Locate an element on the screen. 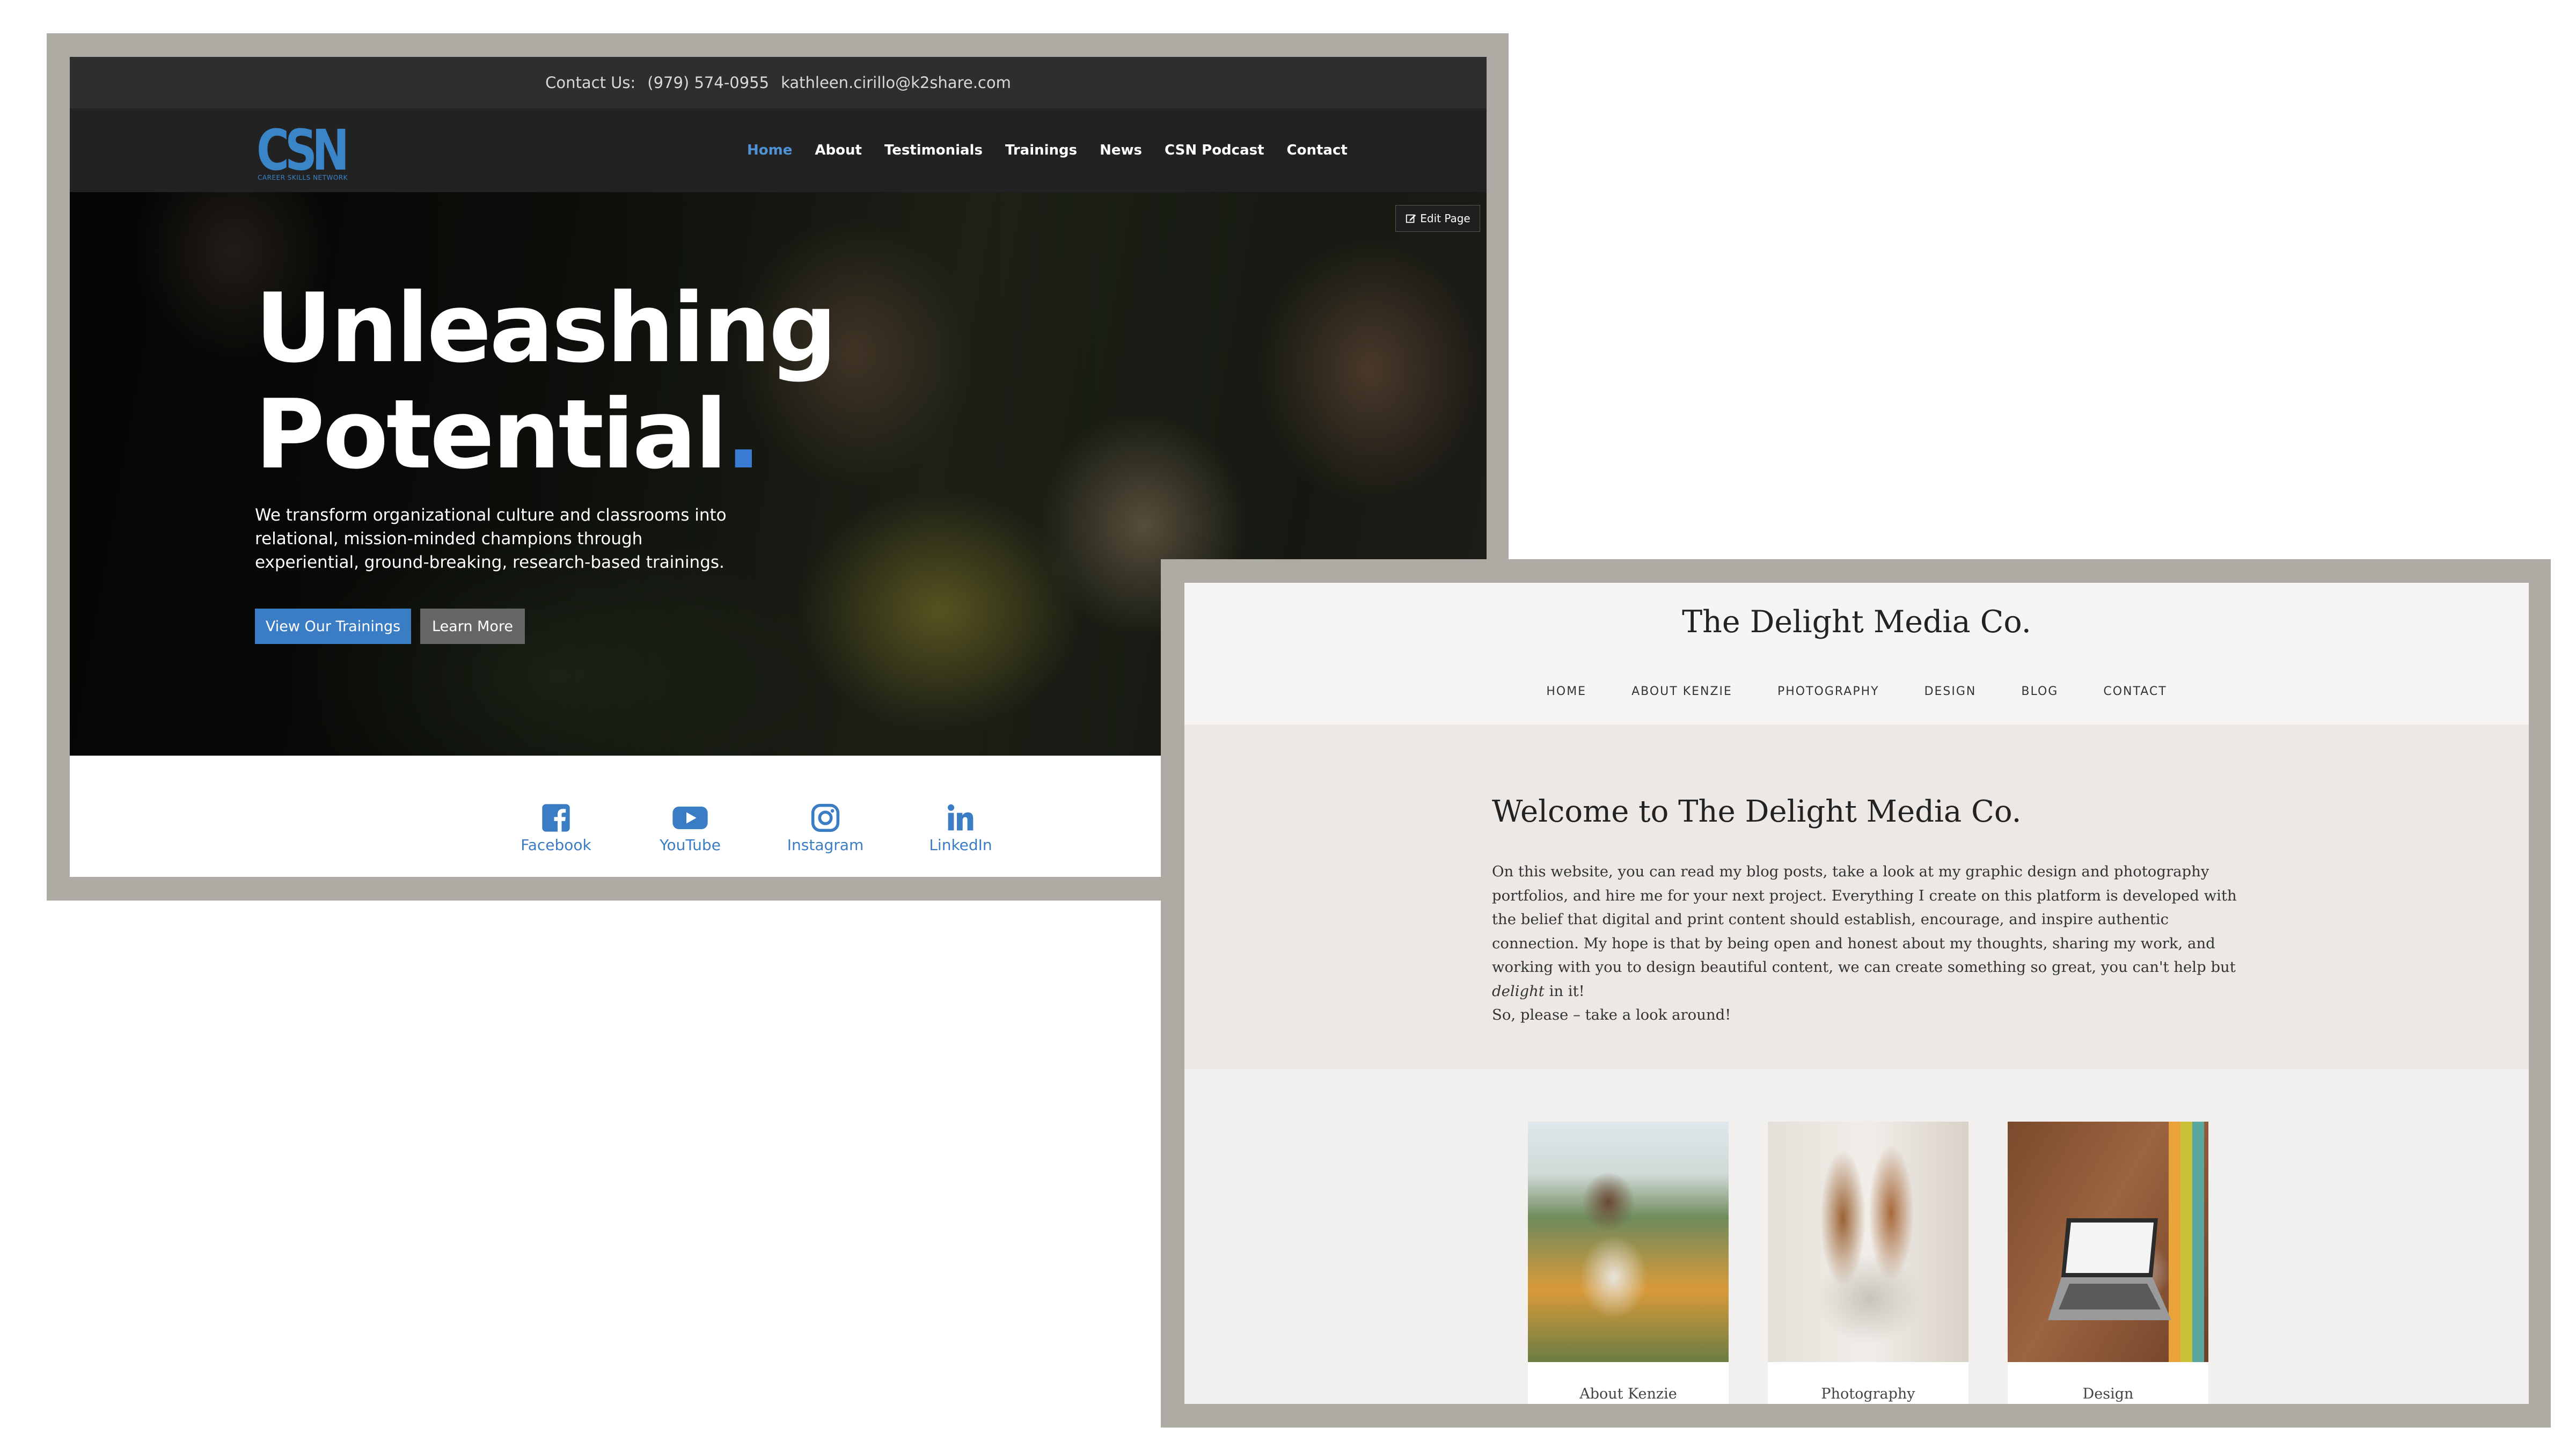 This screenshot has height=1449, width=2576. hero-title: Unleashing Potential. is located at coordinates (546, 380).